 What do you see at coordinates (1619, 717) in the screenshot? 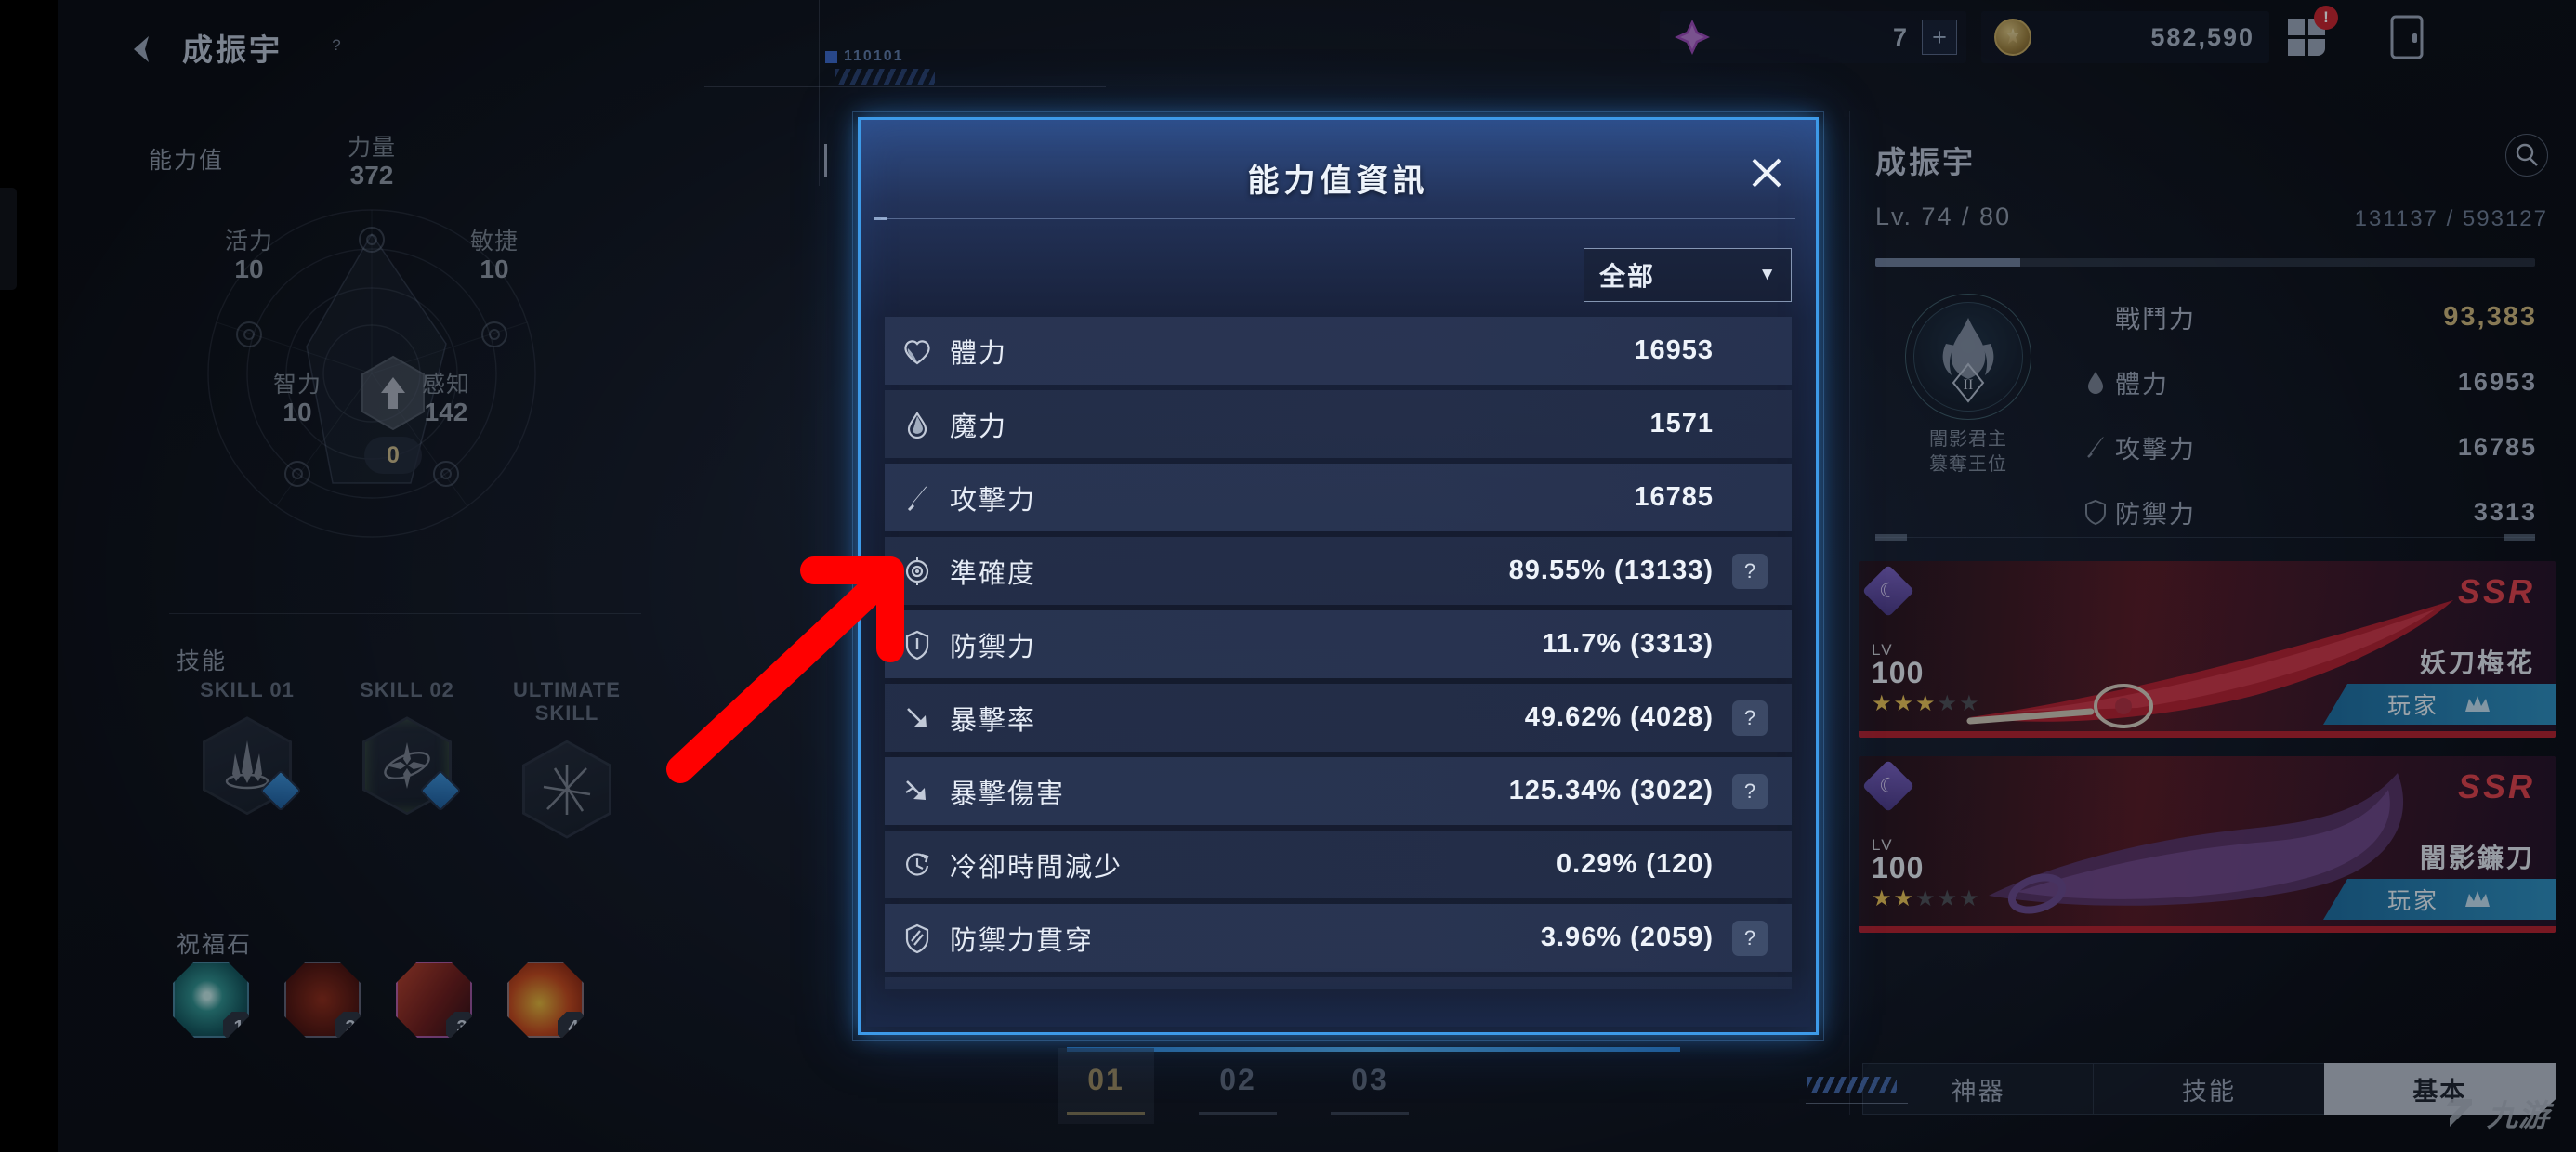
I see `stat-value: 49.62% (4028)` at bounding box center [1619, 717].